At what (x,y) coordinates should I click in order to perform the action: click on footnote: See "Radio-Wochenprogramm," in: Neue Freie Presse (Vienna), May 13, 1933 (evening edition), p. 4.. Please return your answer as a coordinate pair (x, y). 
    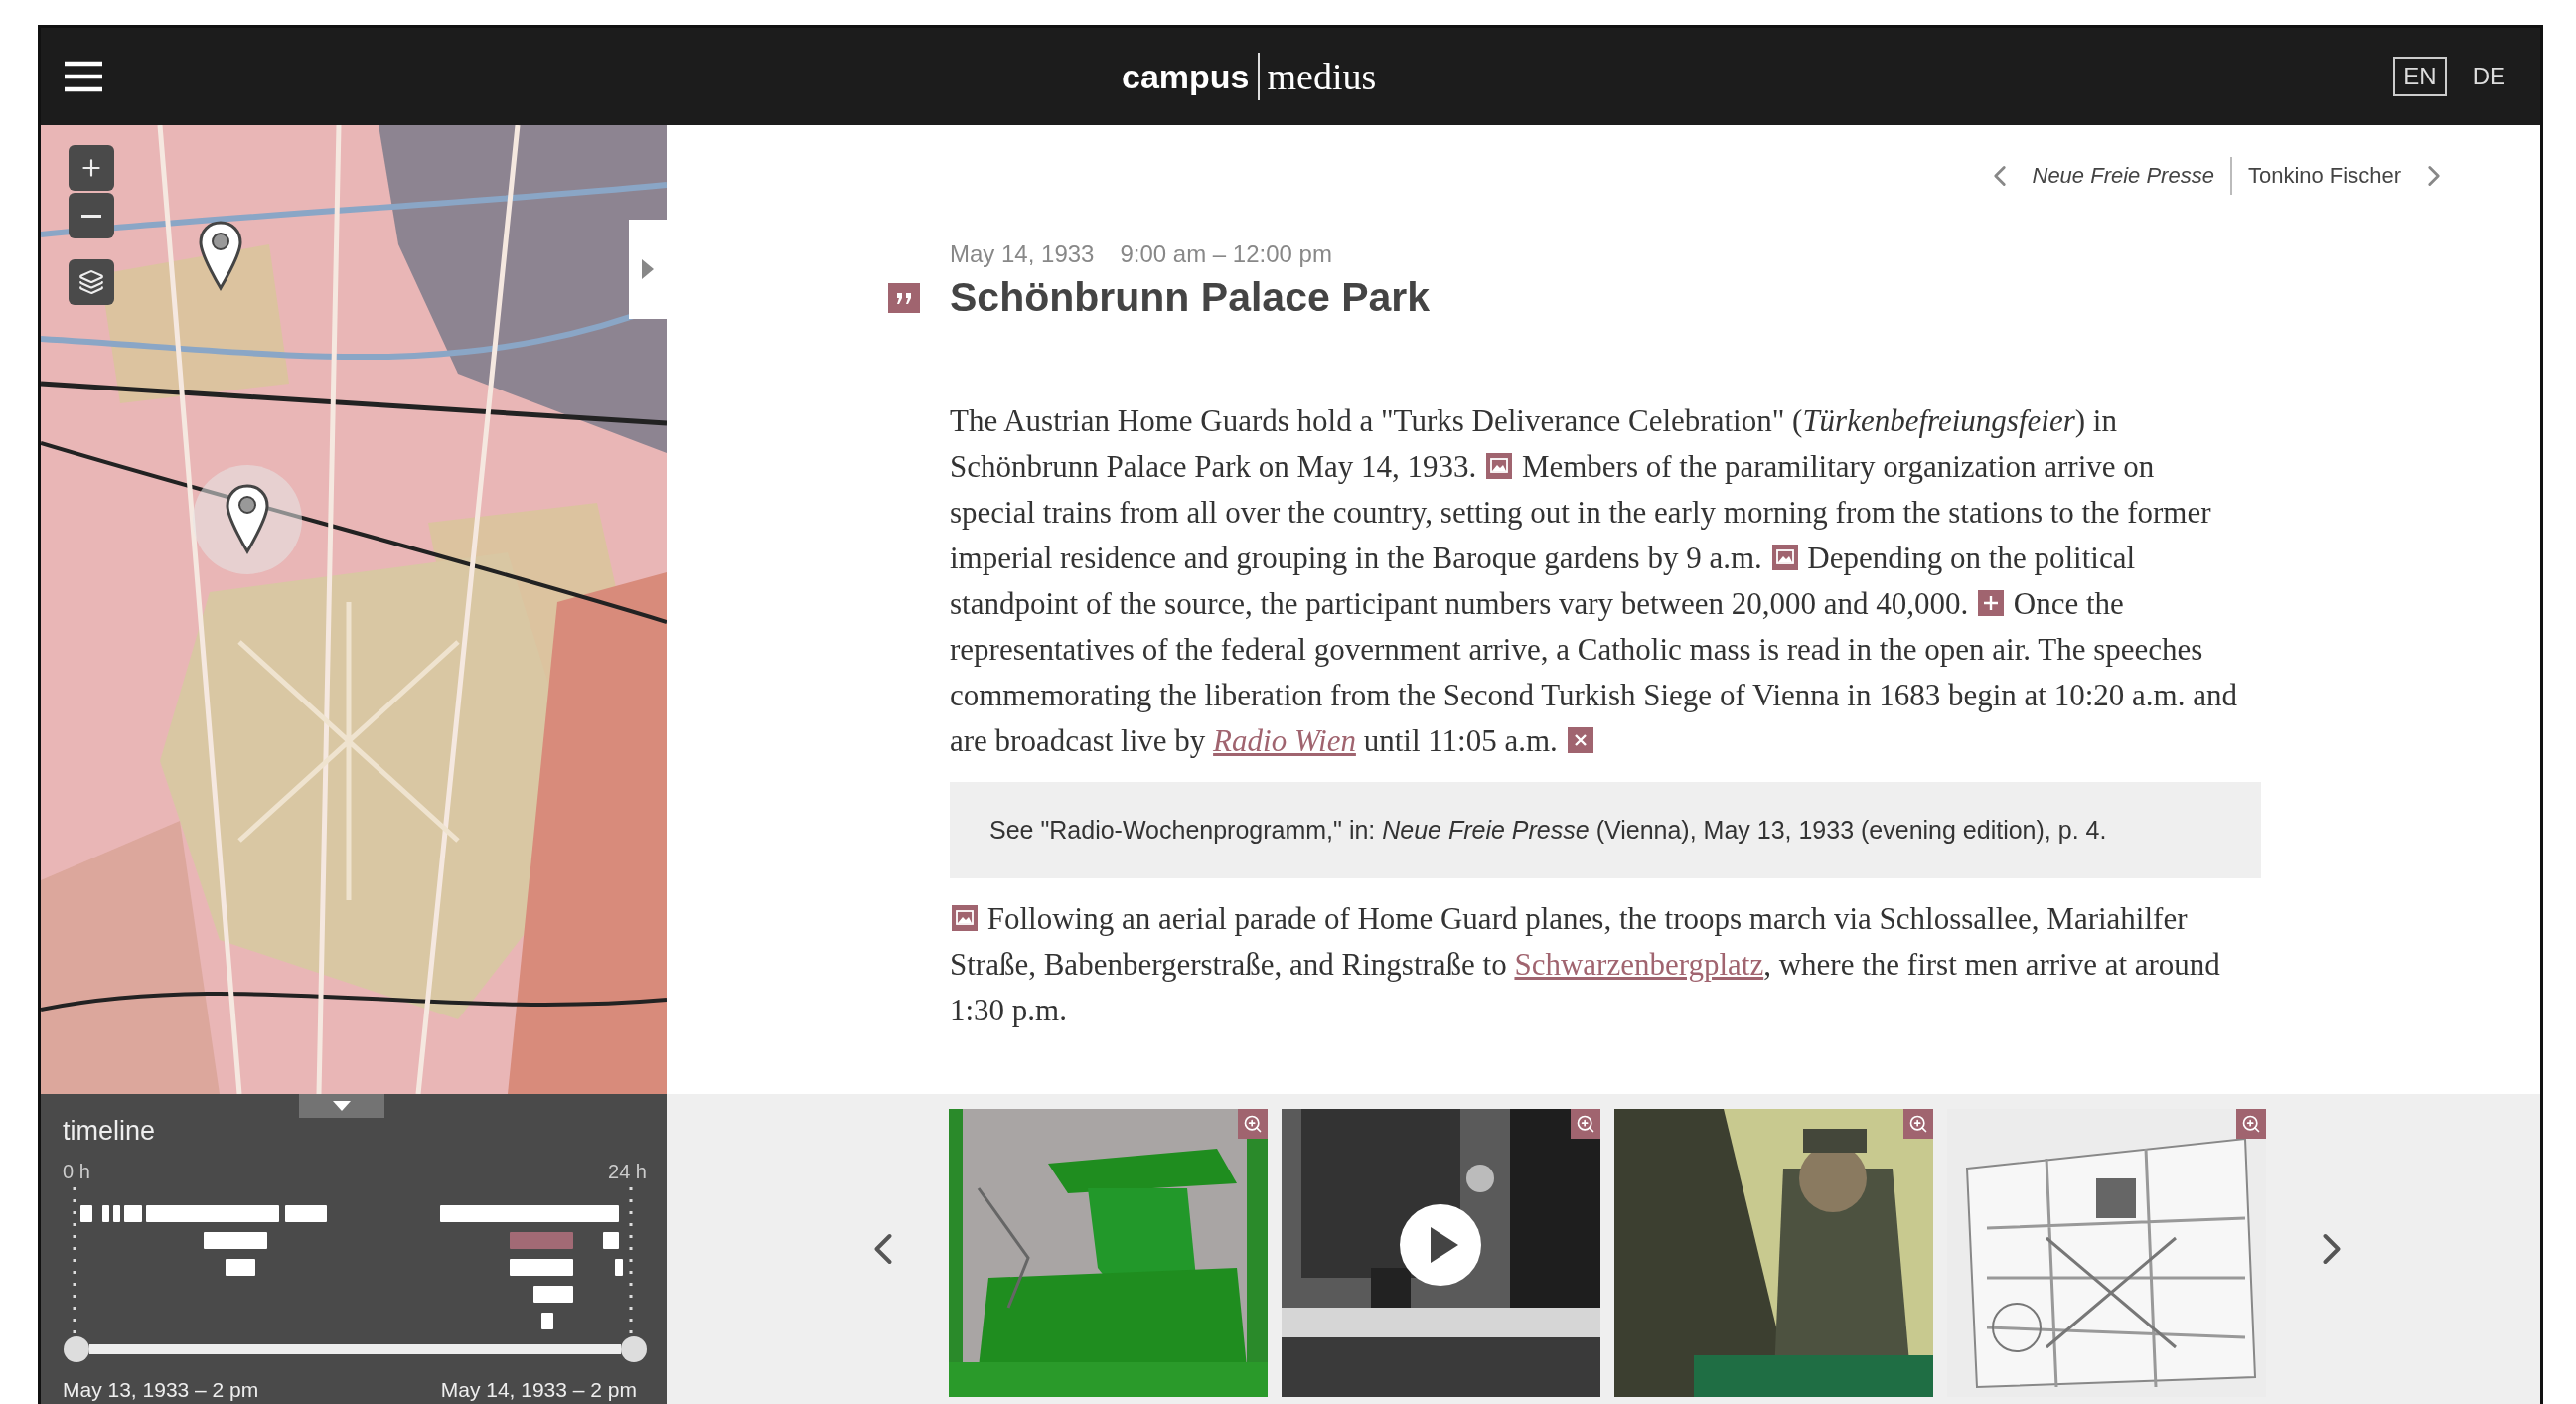
    Looking at the image, I should click on (1605, 830).